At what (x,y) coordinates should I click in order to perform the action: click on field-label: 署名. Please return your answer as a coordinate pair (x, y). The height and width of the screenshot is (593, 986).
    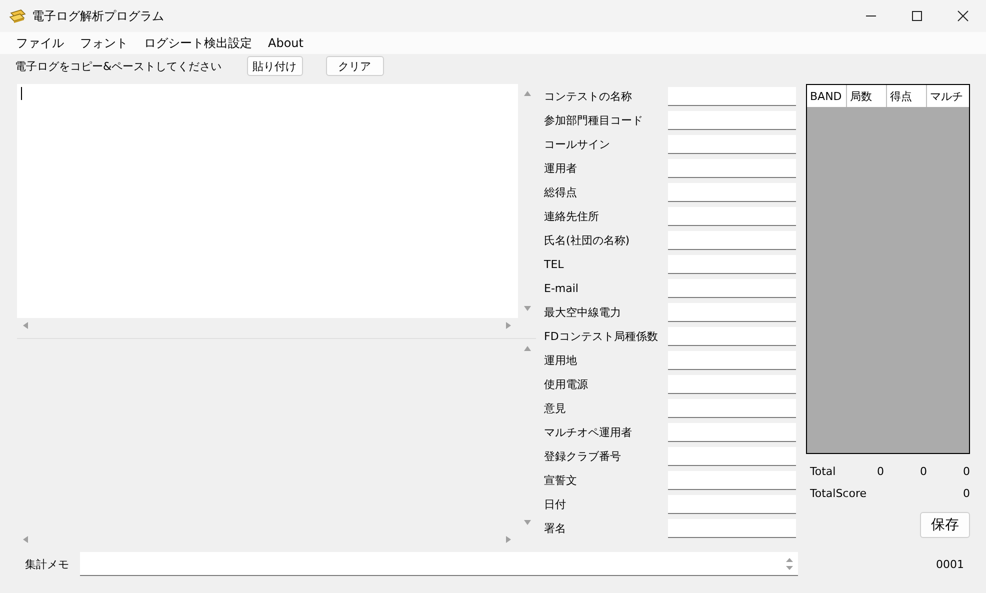
    Looking at the image, I should click on (555, 528).